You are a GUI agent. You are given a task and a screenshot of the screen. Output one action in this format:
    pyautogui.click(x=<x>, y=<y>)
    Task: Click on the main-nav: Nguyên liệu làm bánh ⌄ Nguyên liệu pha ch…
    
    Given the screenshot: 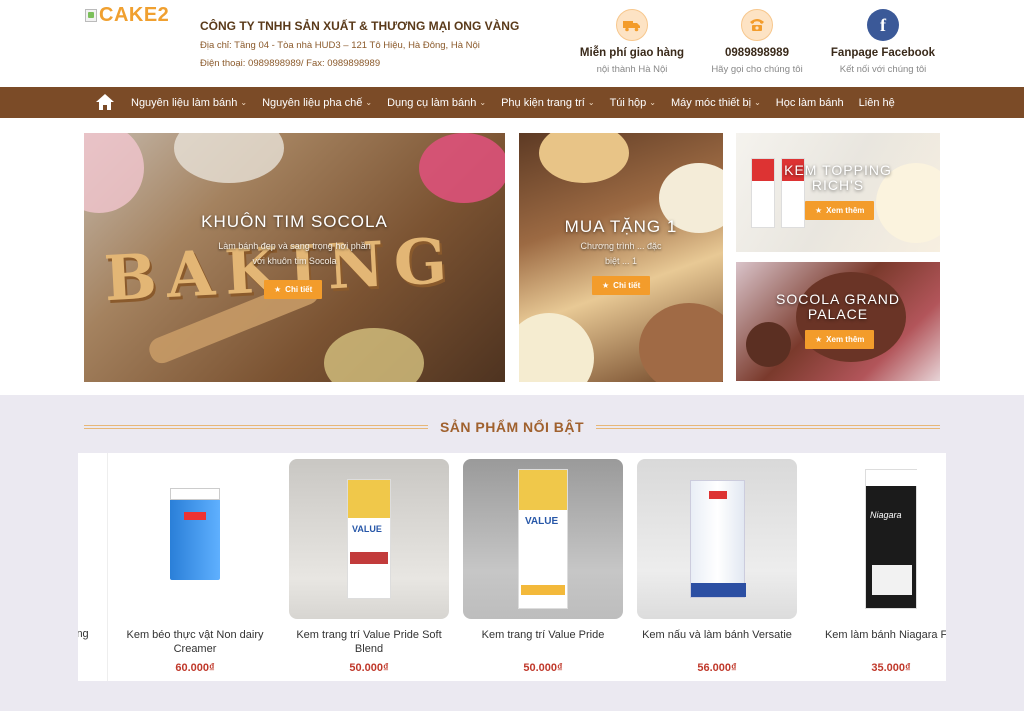 What is the action you would take?
    pyautogui.click(x=512, y=102)
    